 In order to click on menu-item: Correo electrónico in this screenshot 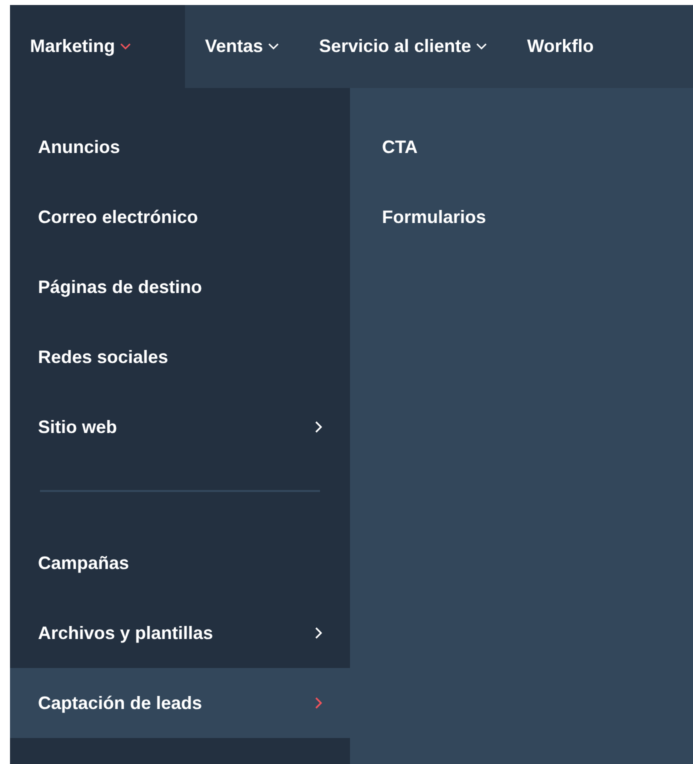, I will do `click(180, 217)`.